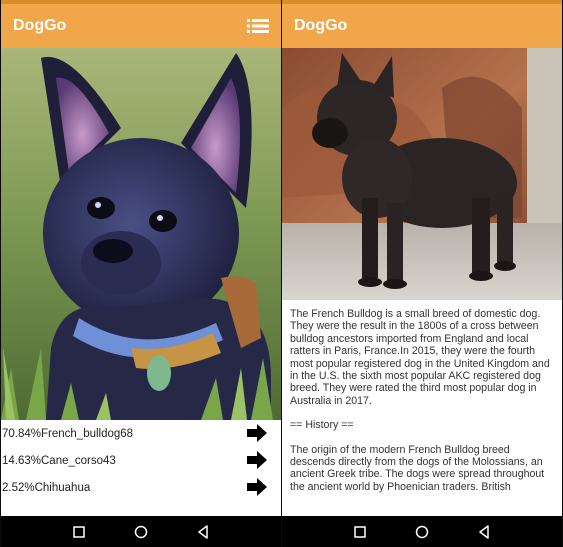 The height and width of the screenshot is (547, 563). I want to click on list-menu-icon, so click(258, 26).